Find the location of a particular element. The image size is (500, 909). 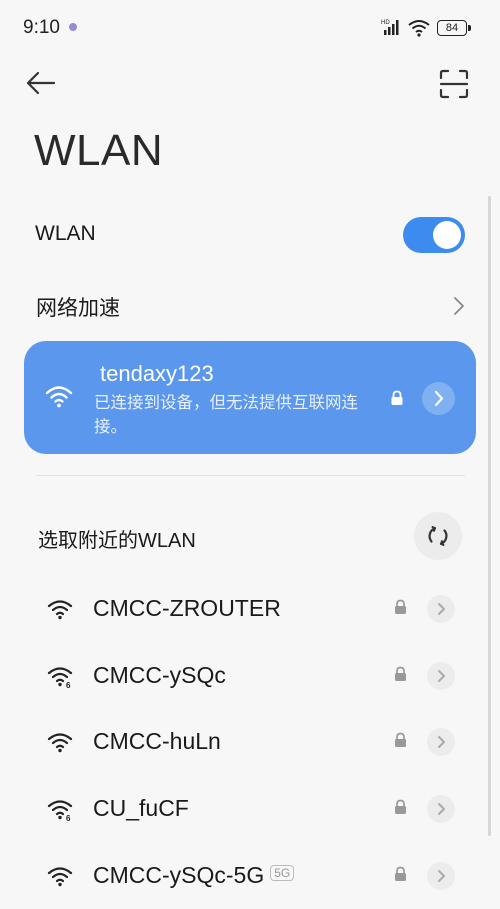

network-ssid: CMCC-ySQc is located at coordinates (159, 675).